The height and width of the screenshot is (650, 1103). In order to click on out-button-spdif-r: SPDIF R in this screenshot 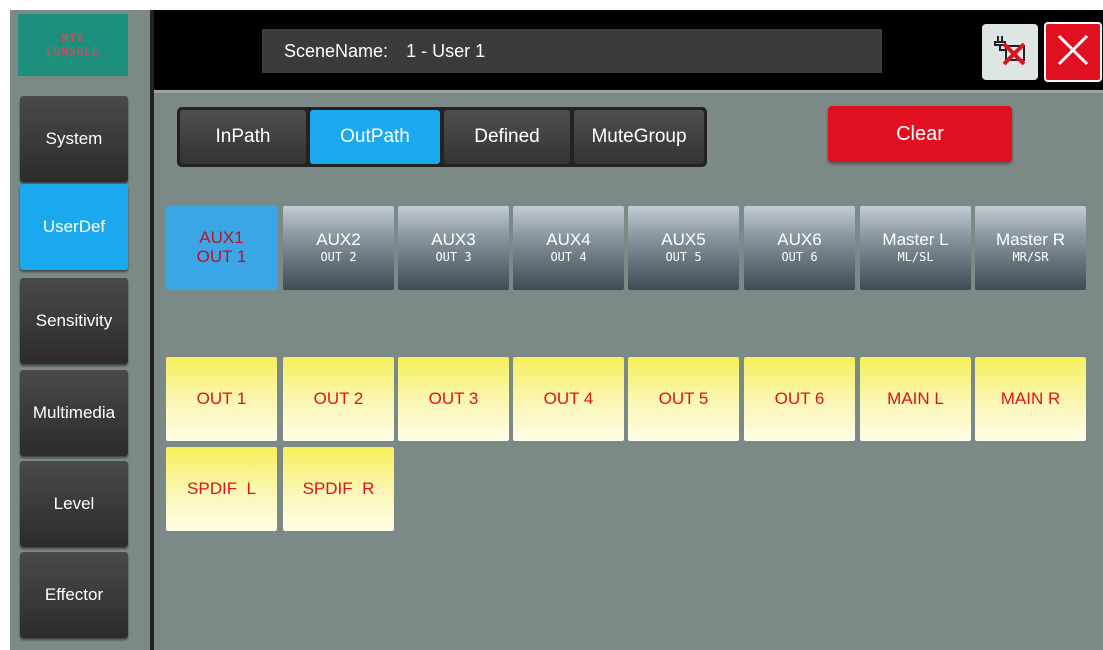, I will do `click(338, 489)`.